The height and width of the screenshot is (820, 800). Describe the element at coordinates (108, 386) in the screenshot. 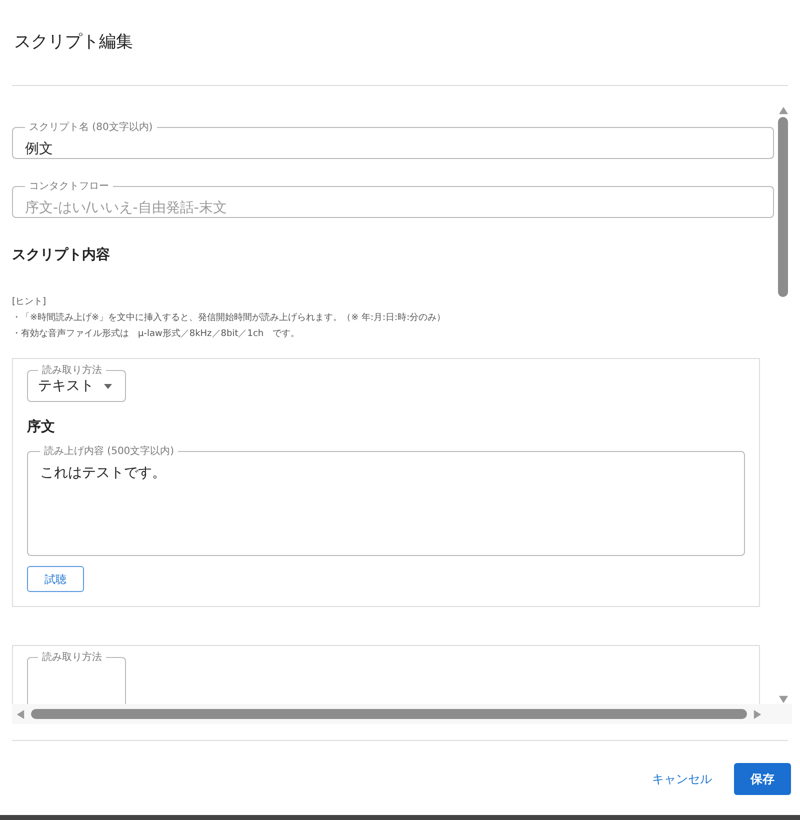

I see `caret-icon` at that location.